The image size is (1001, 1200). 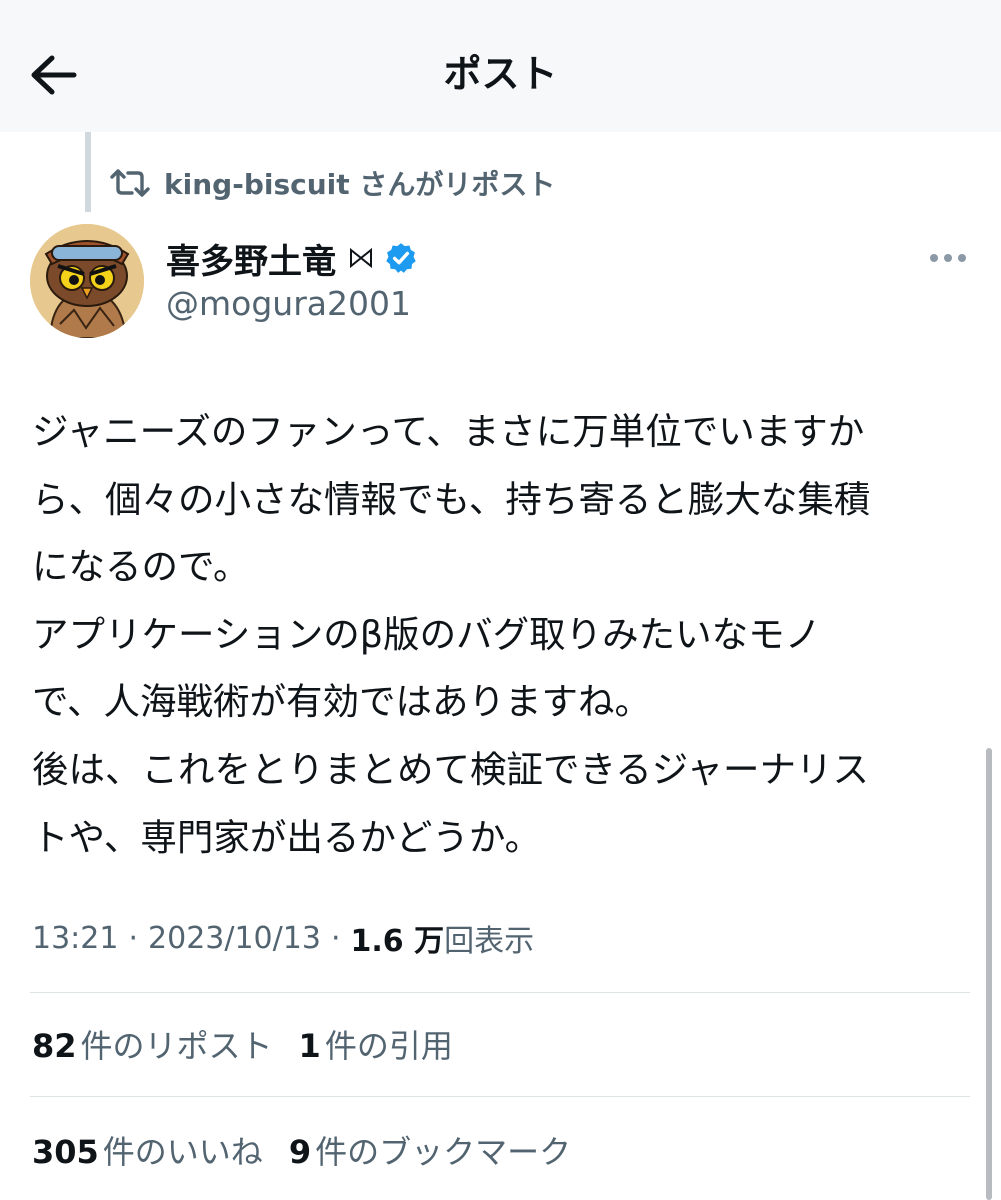 I want to click on repost-stats-row: 82 件のリポスト 1 件の引用, so click(x=255, y=1044).